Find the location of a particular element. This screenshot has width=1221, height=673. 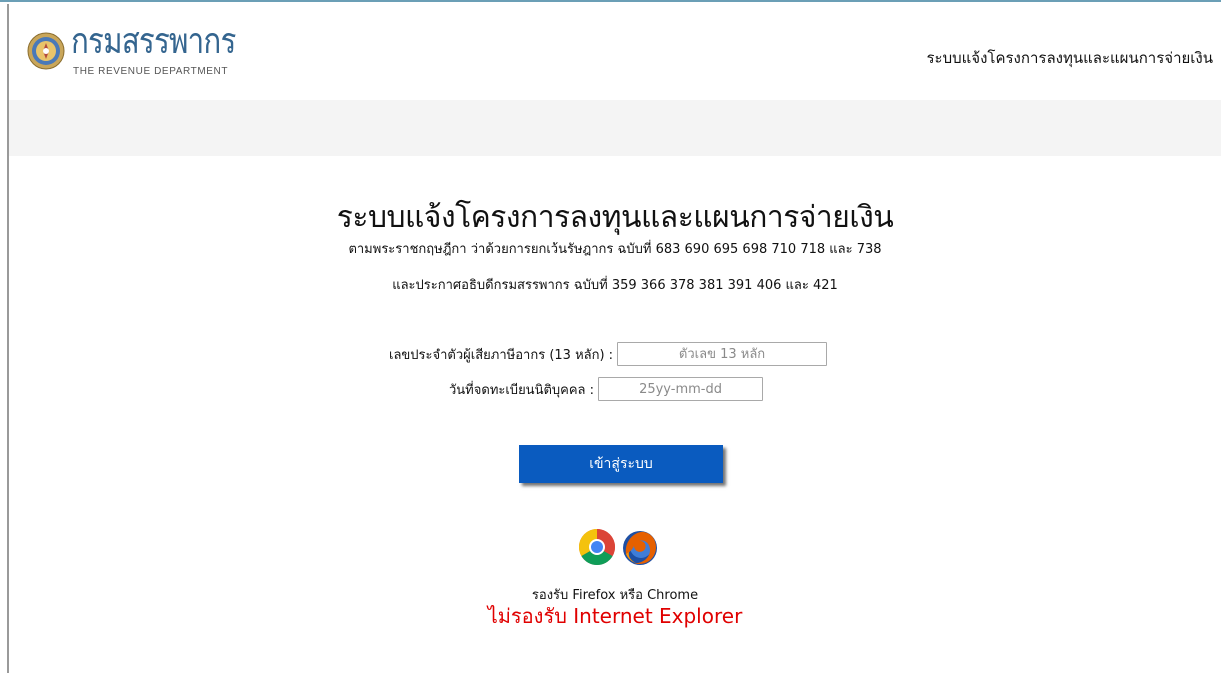

firefox-icon is located at coordinates (640, 548).